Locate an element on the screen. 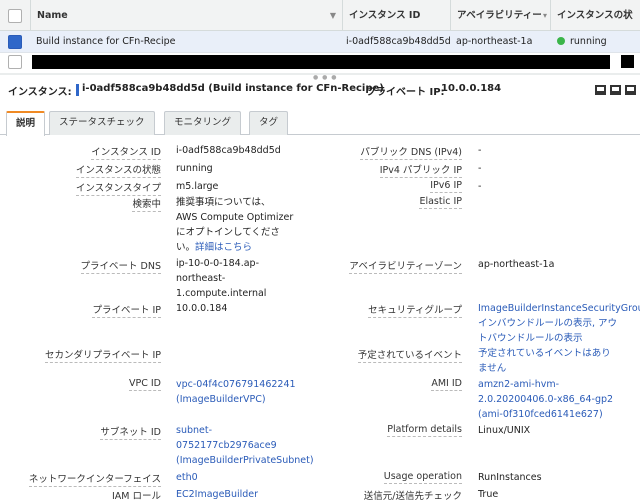 The width and height of the screenshot is (640, 502). learn-more-link: 詳細はこちら is located at coordinates (223, 247).